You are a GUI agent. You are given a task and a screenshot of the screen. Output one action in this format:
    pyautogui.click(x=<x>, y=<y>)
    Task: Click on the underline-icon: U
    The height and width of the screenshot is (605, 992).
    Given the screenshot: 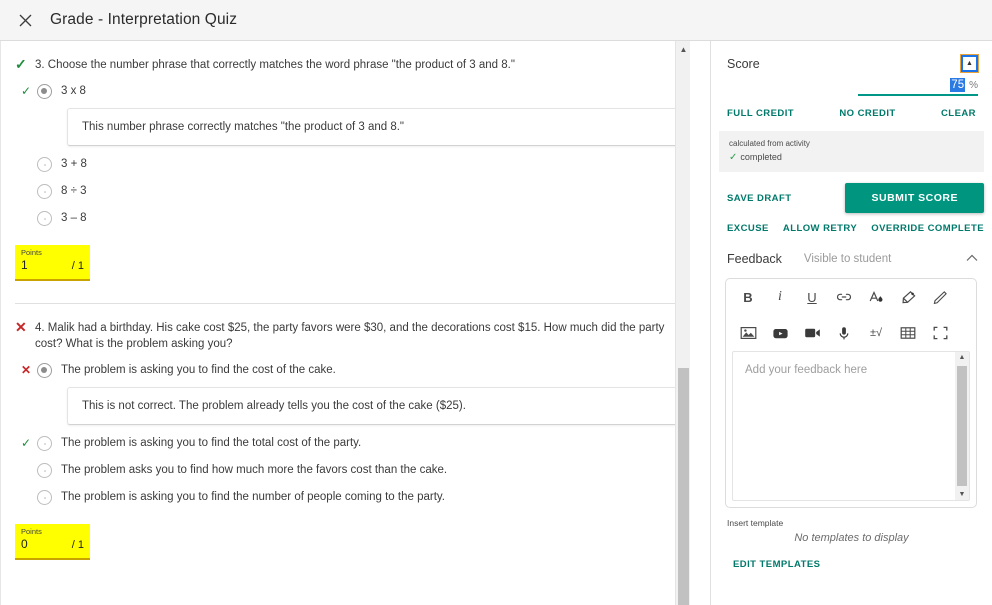 What is the action you would take?
    pyautogui.click(x=812, y=297)
    